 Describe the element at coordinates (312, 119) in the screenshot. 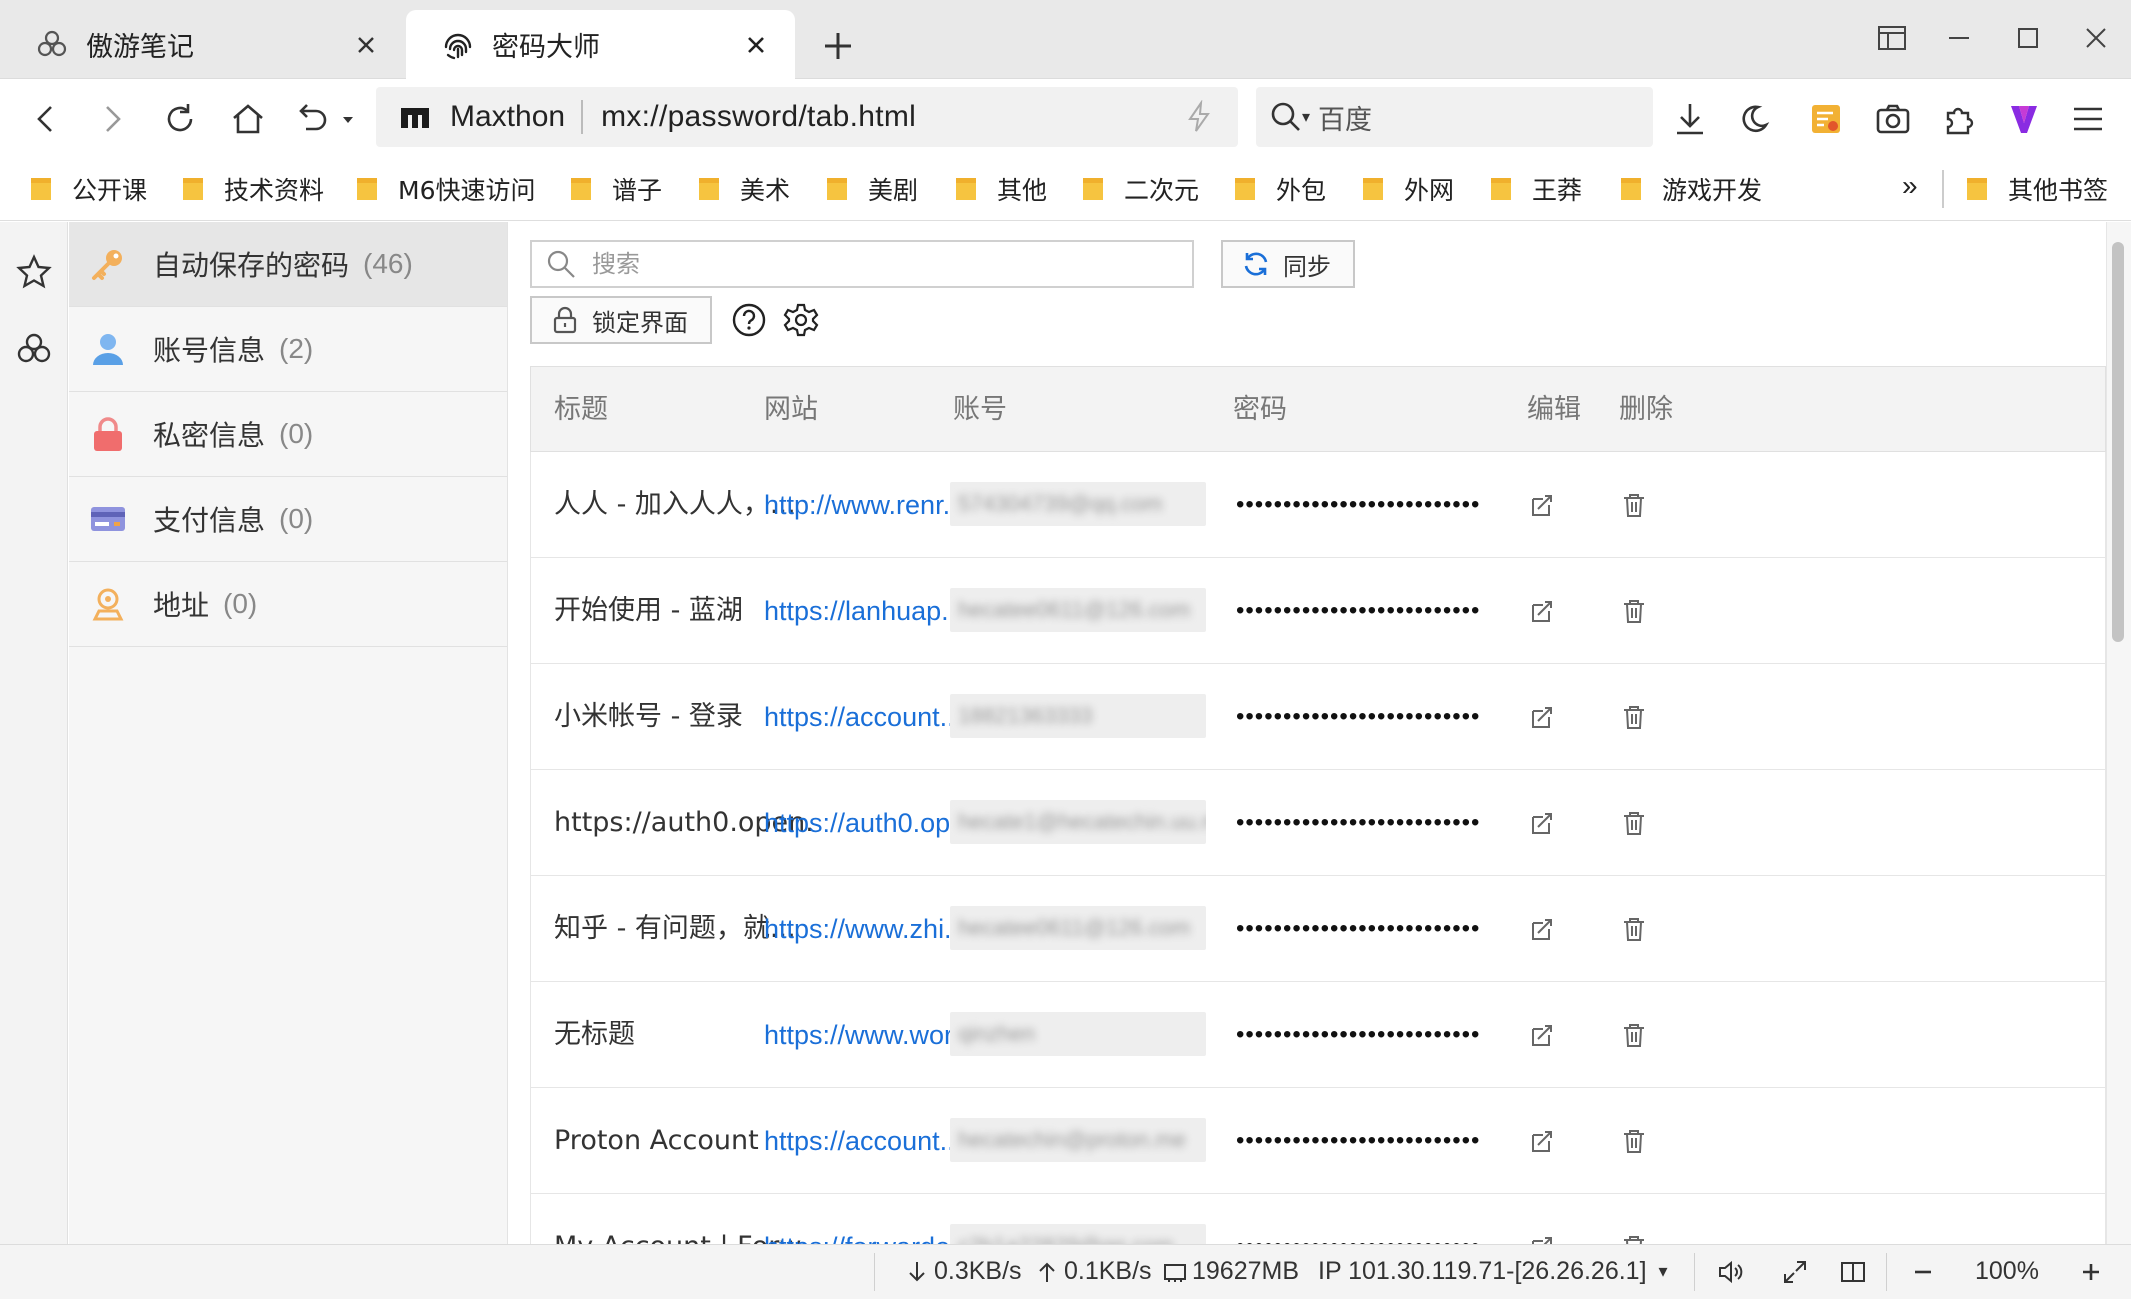

I see `undo-close-icon` at that location.